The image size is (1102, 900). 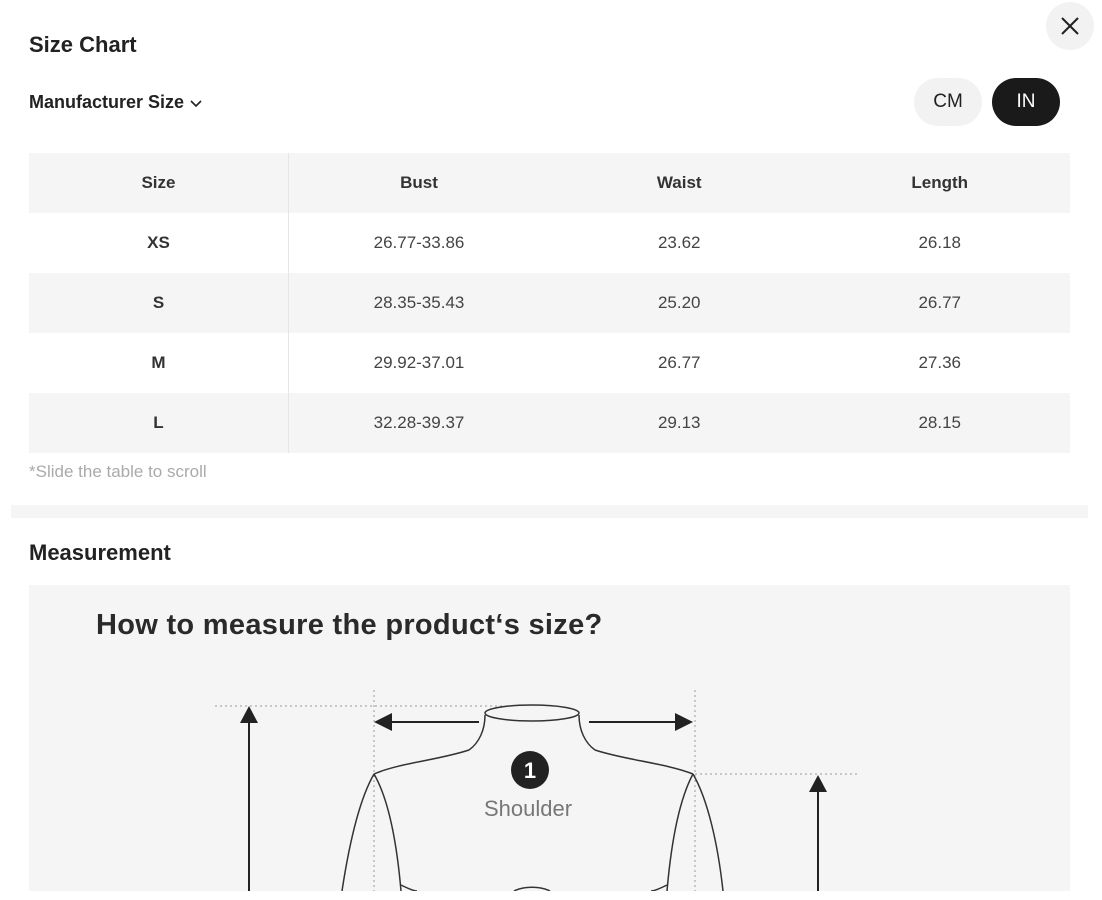 What do you see at coordinates (159, 183) in the screenshot?
I see `column-header-size: Size` at bounding box center [159, 183].